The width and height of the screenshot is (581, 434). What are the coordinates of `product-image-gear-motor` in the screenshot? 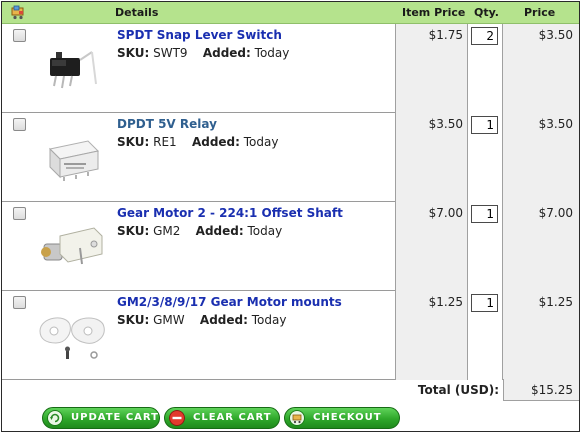 It's located at (72, 246).